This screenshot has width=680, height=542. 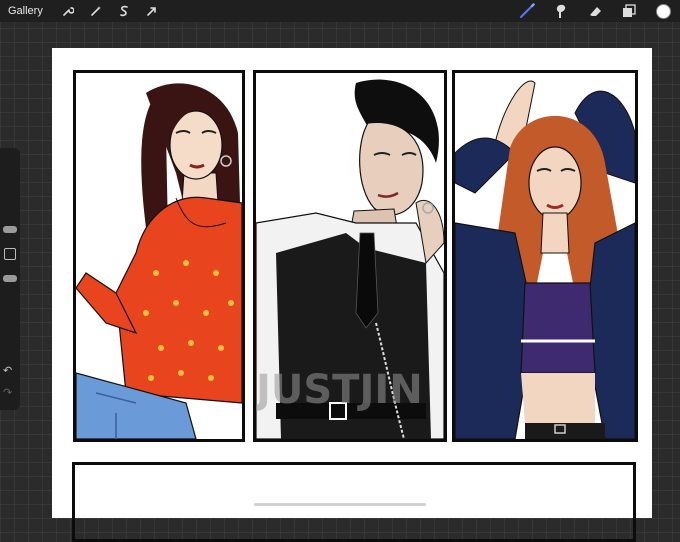 What do you see at coordinates (25, 11) in the screenshot?
I see `gallery-button: Gallery` at bounding box center [25, 11].